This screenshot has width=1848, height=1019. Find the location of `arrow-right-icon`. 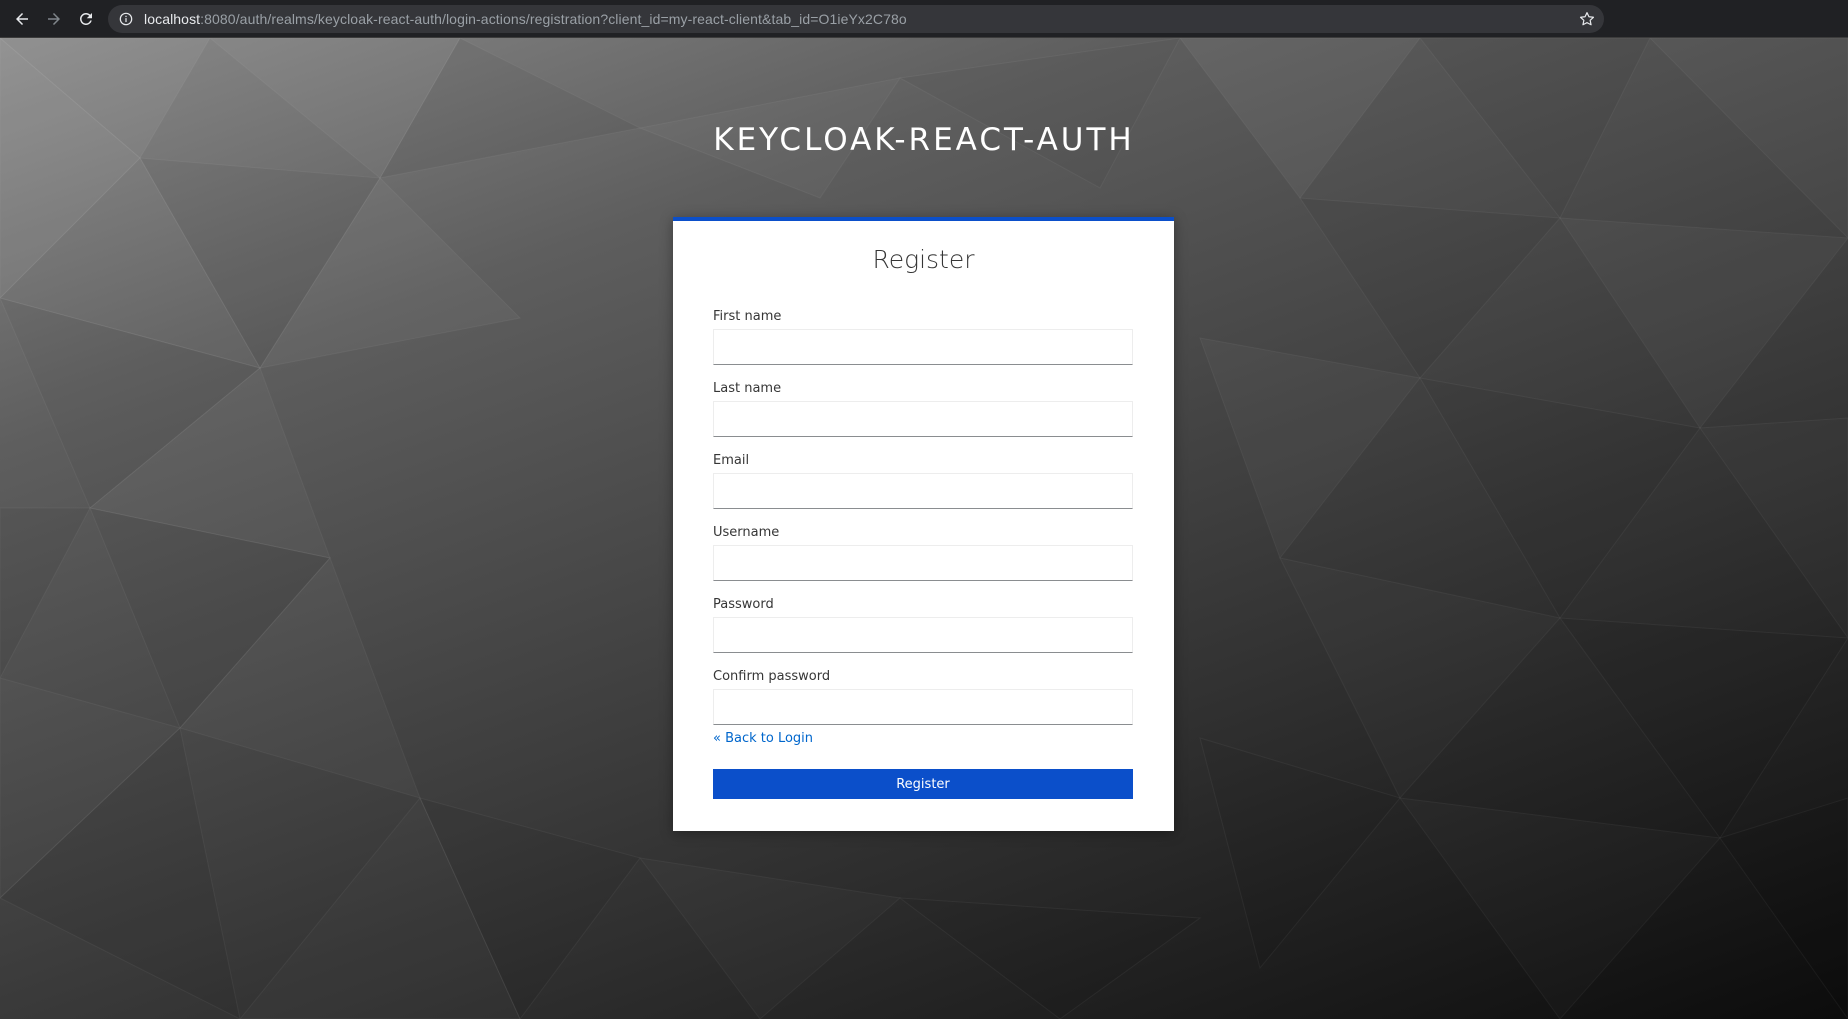

arrow-right-icon is located at coordinates (54, 18).